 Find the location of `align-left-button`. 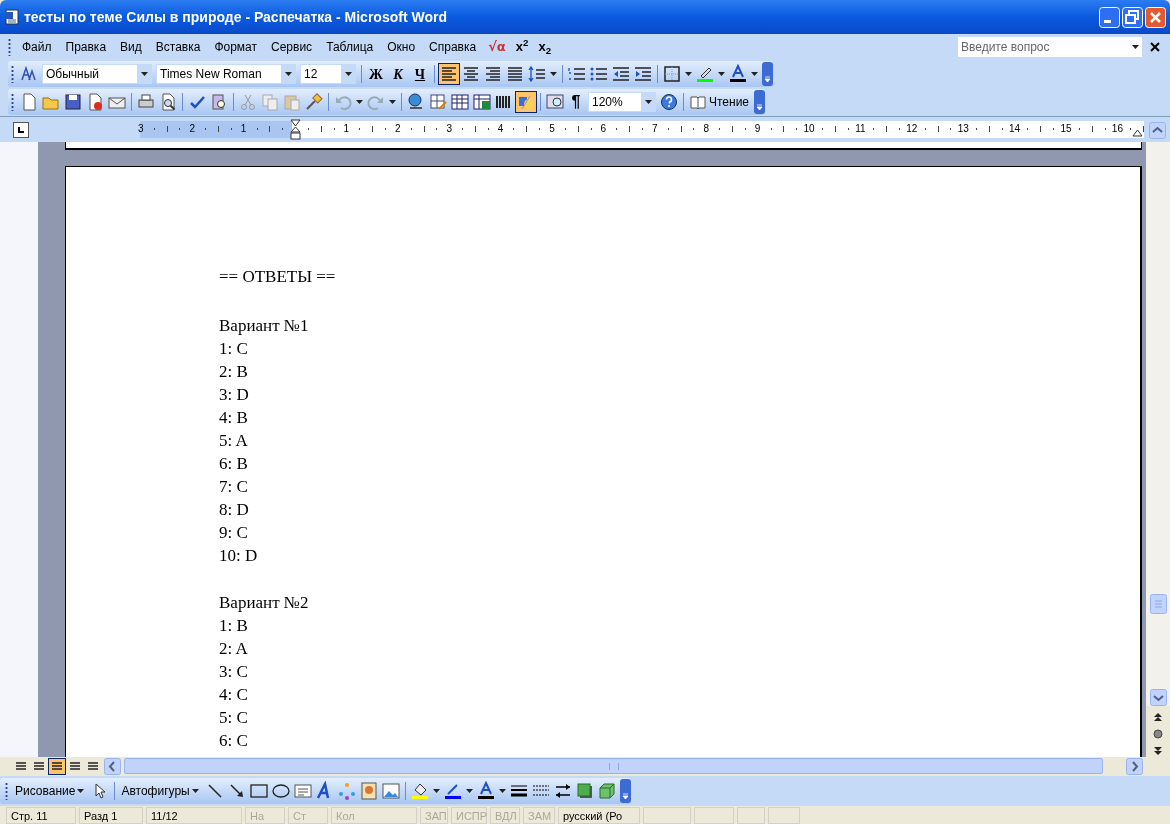

align-left-button is located at coordinates (449, 74).